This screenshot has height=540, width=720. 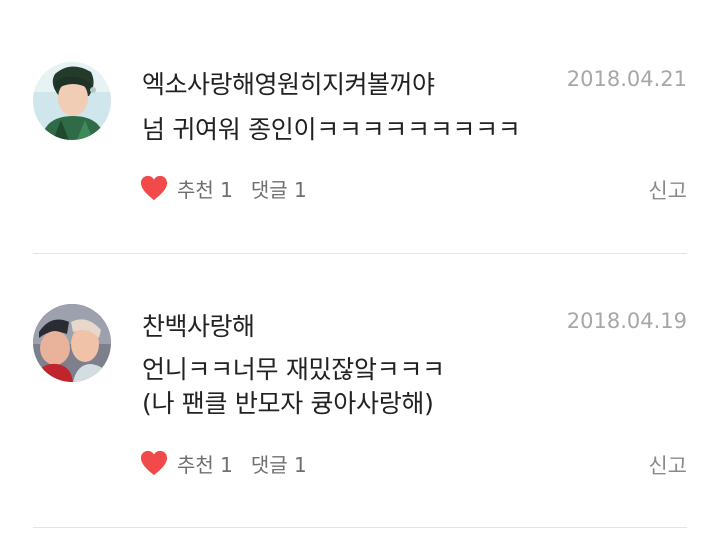 I want to click on comment-author: 엑소사랑해영원히지켜볼꺼야, so click(x=288, y=83).